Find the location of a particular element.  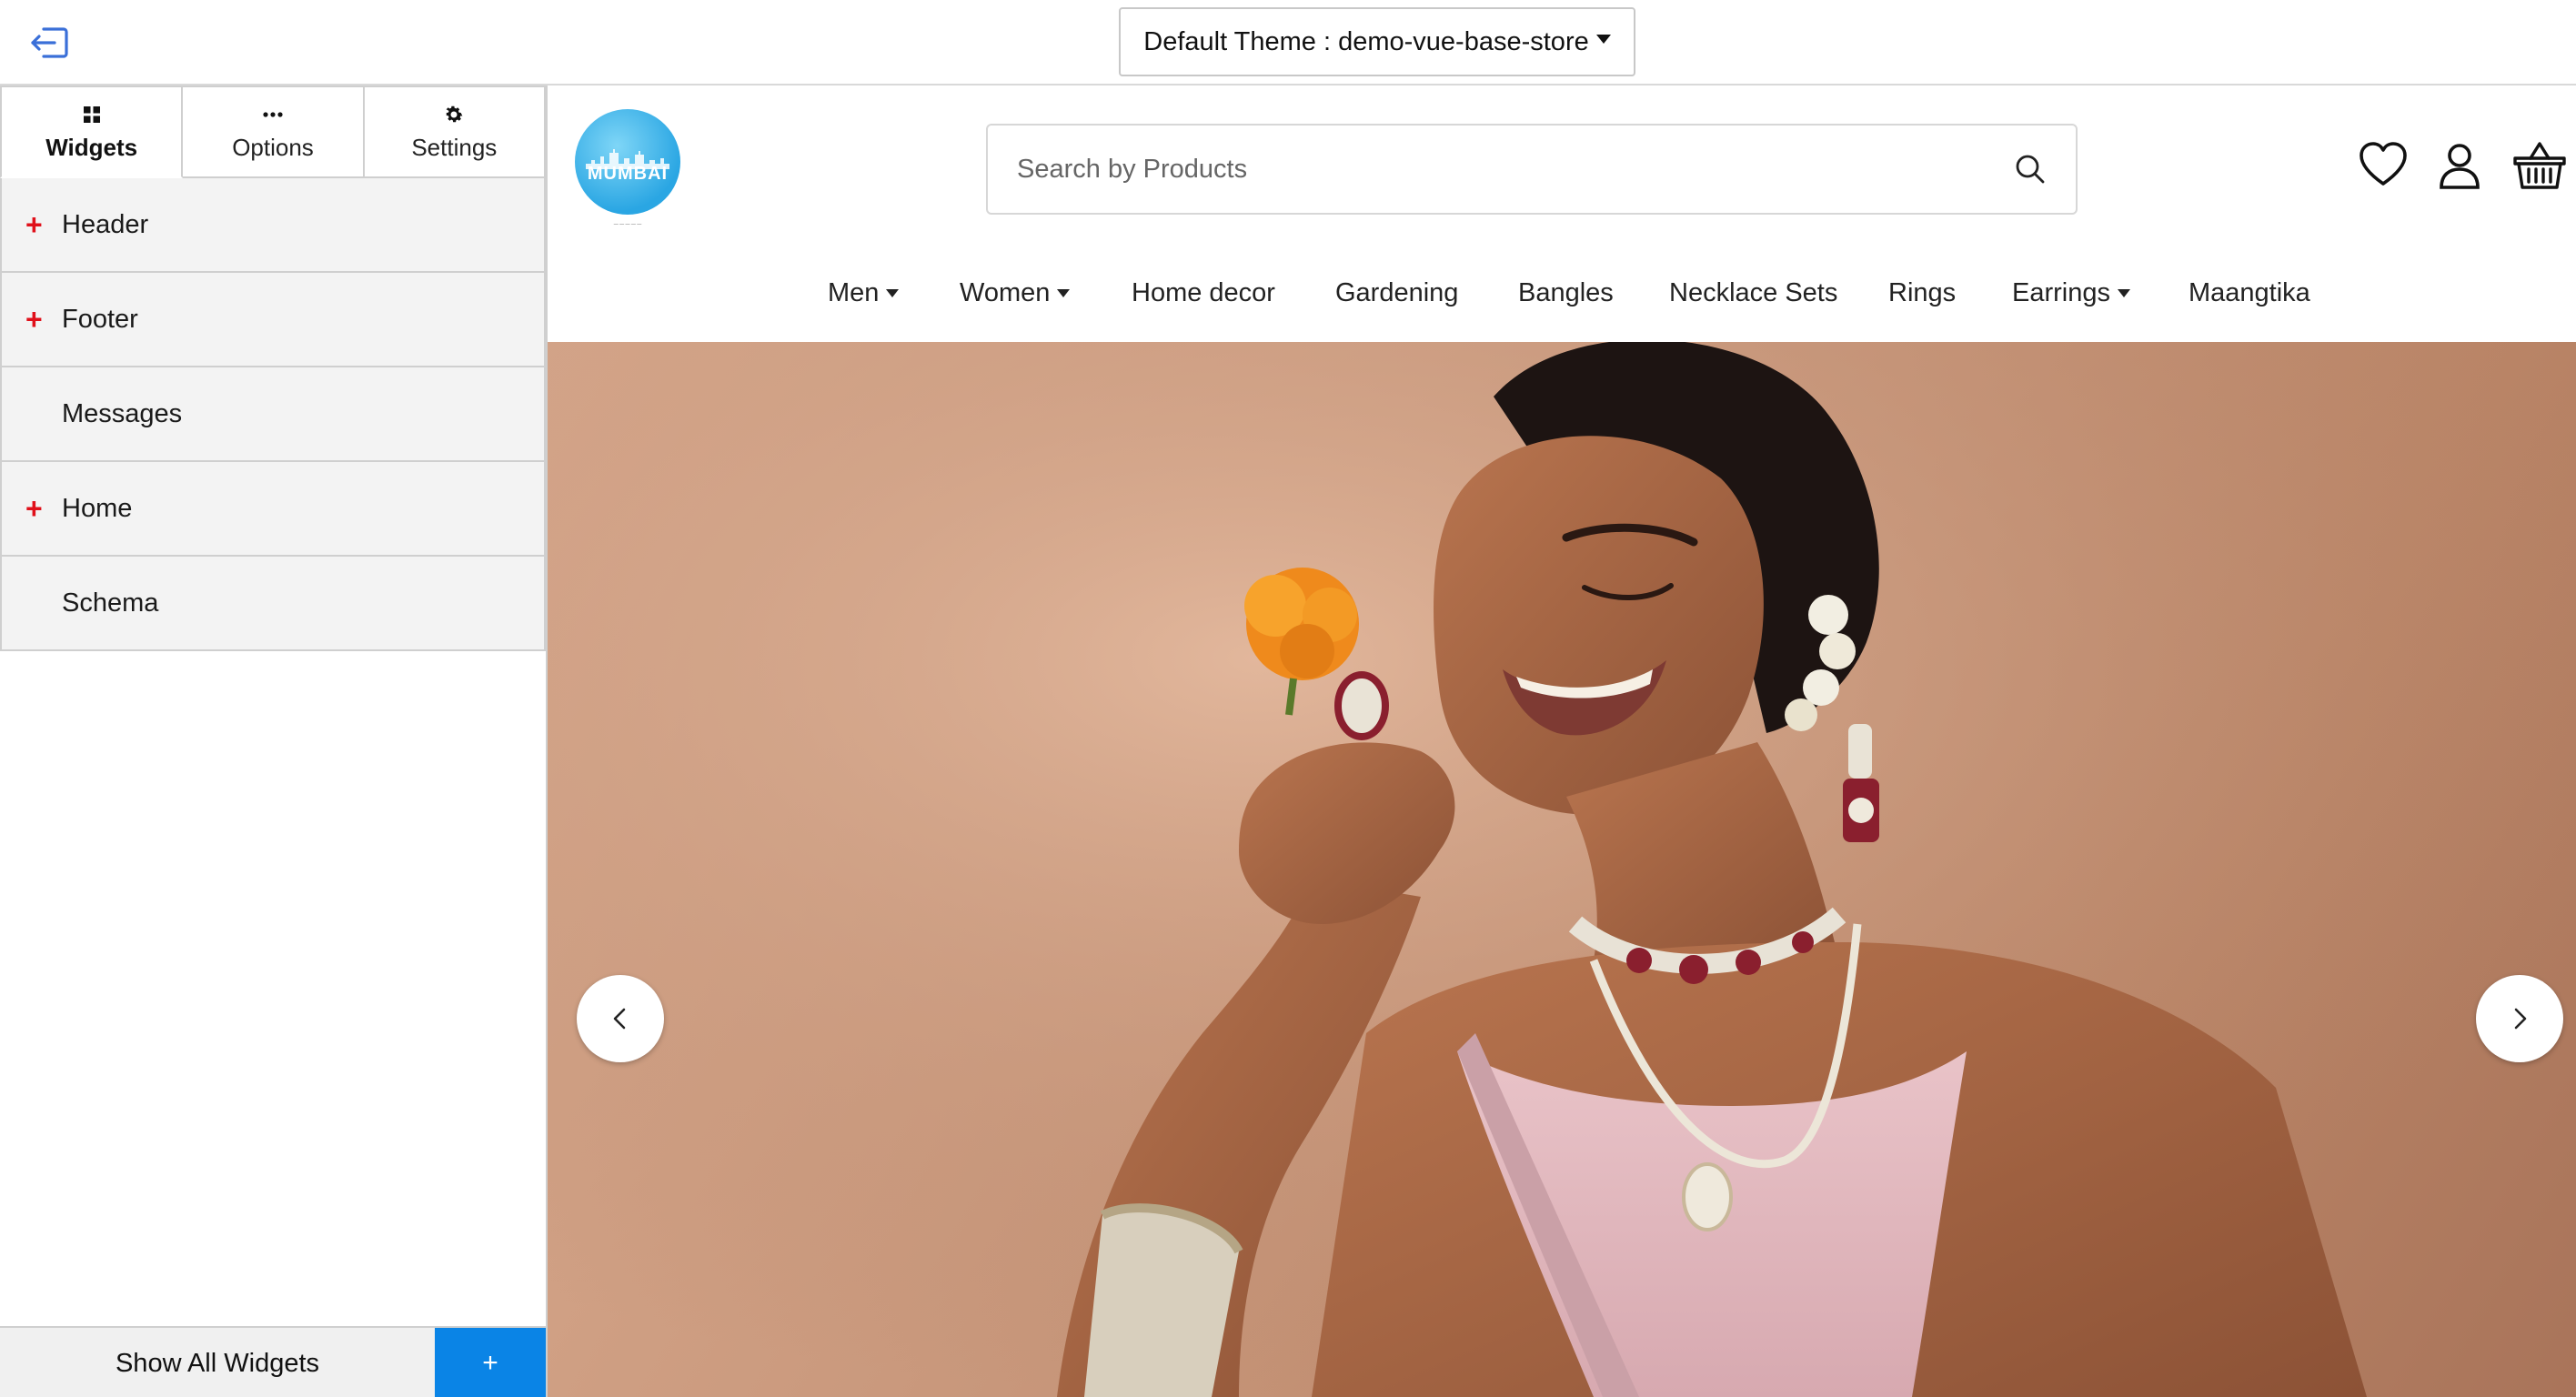

top-bar: Default Theme : demo-vue-base-store is located at coordinates (1288, 42).